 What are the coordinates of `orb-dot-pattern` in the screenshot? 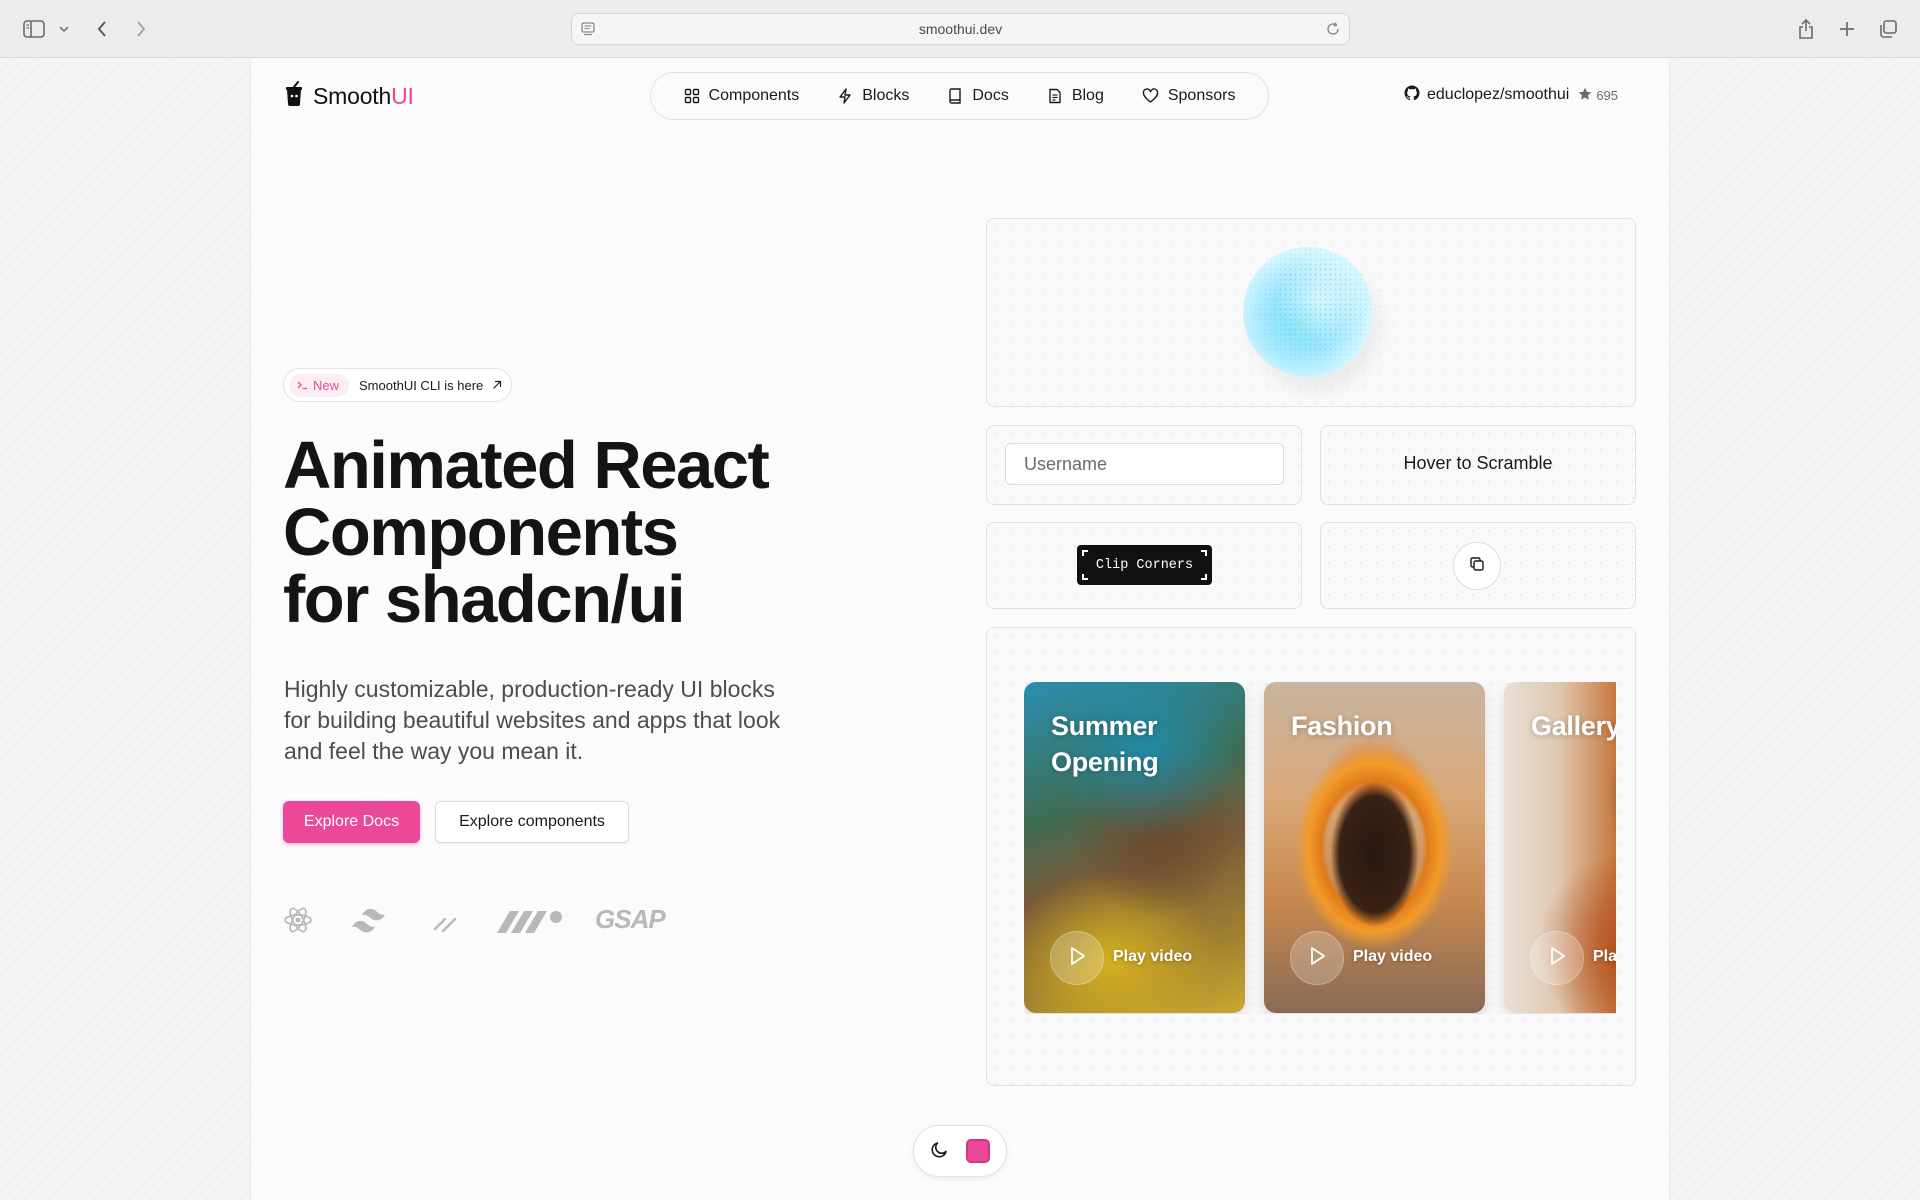 It's located at (1308, 312).